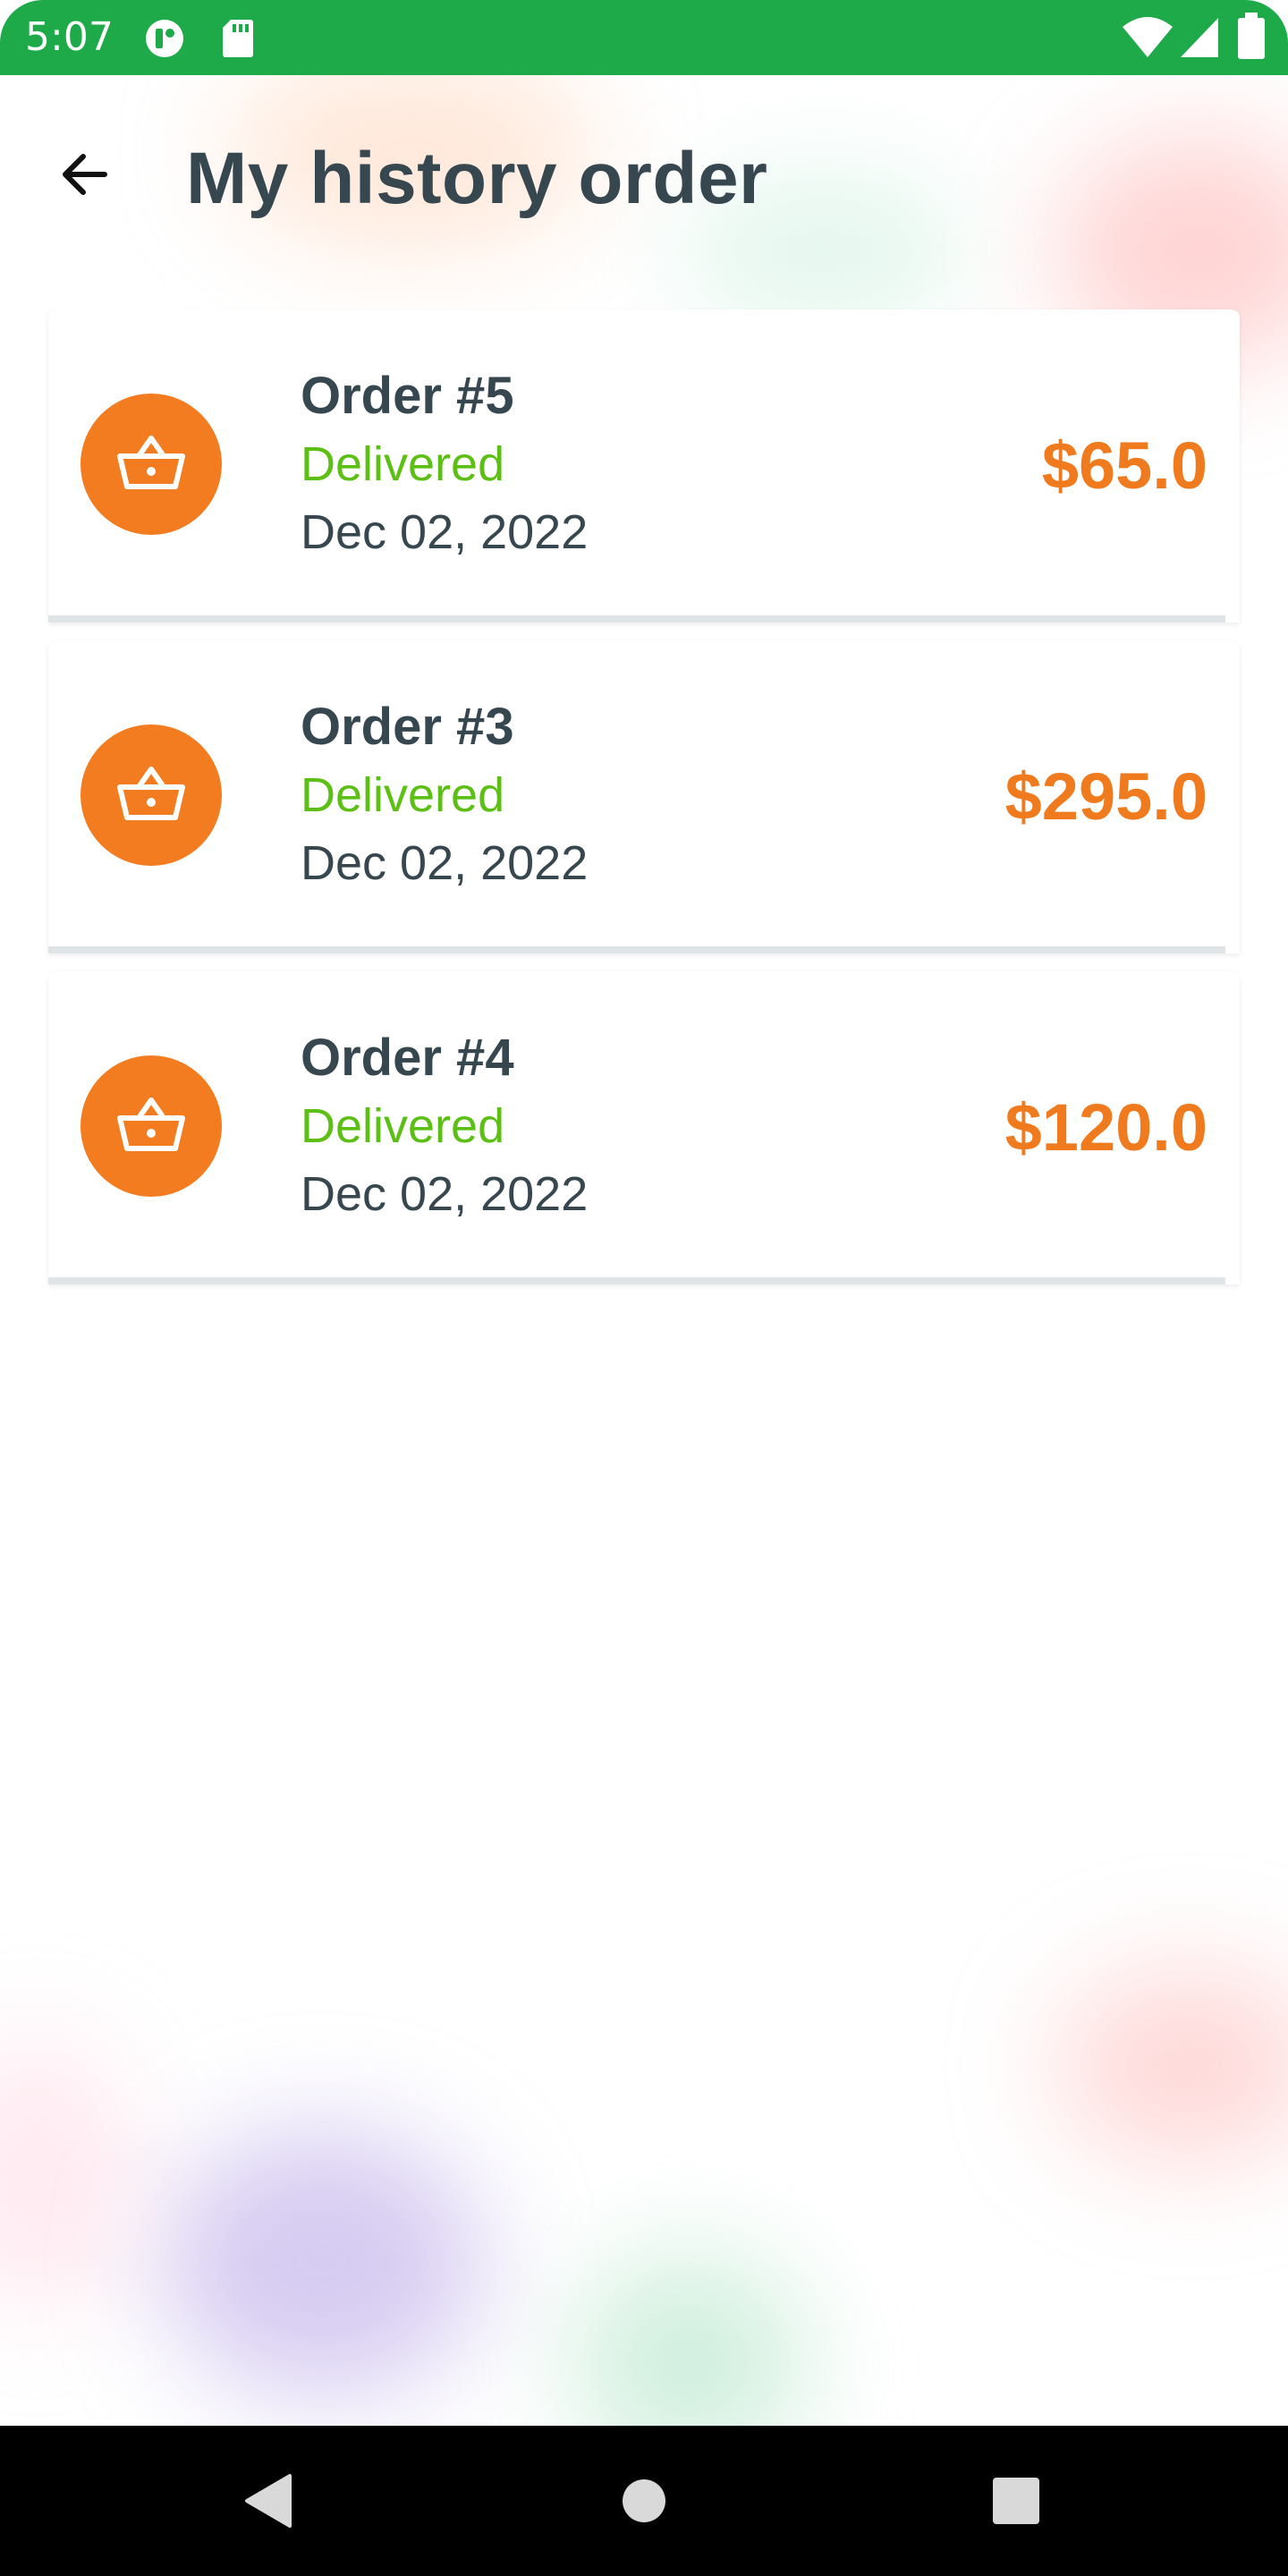 This screenshot has height=2576, width=1288. I want to click on order-name: Order #5, so click(407, 396).